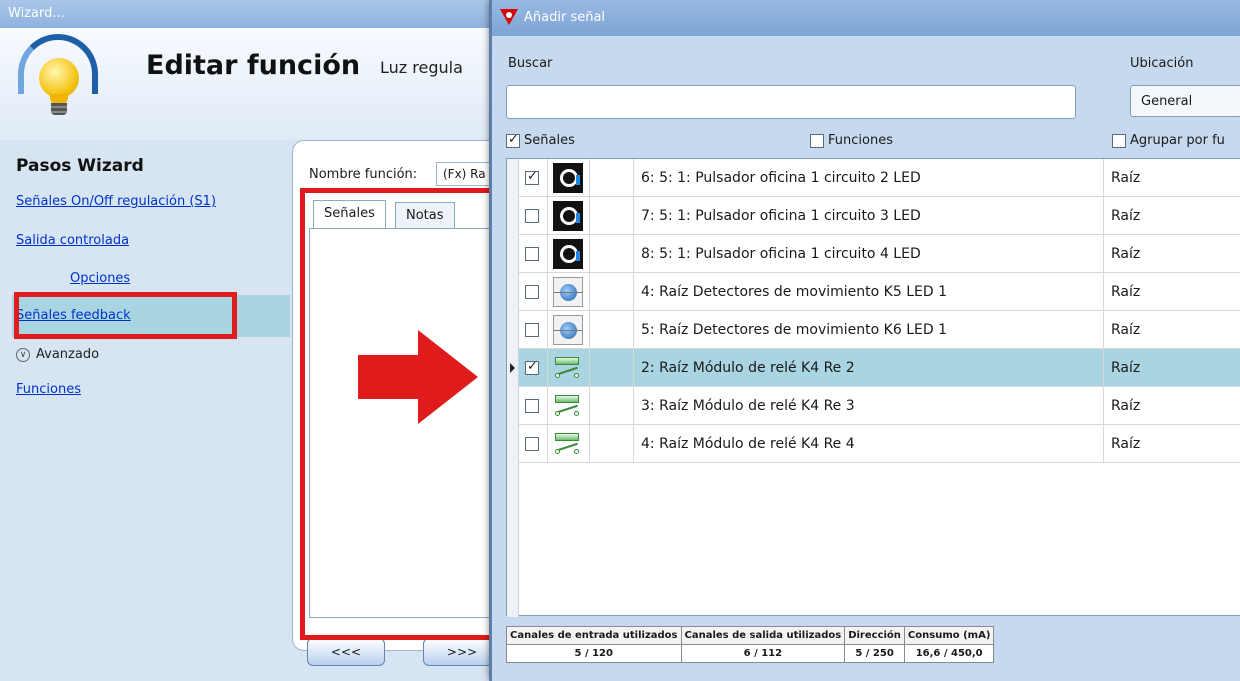 The height and width of the screenshot is (681, 1240). Describe the element at coordinates (1162, 63) in the screenshot. I see `location-label: Ubicación` at that location.